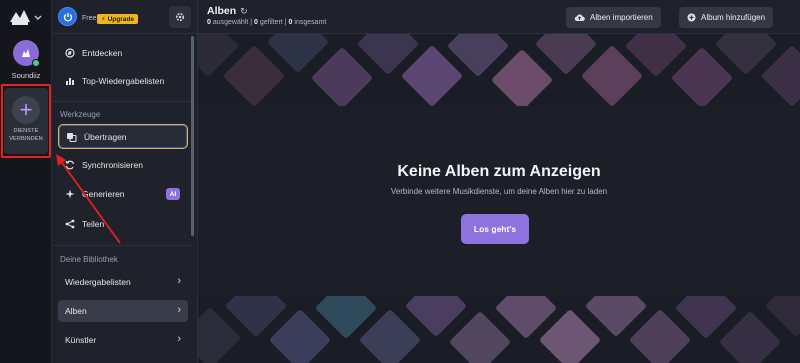  I want to click on refresh-icon: ↻, so click(244, 11).